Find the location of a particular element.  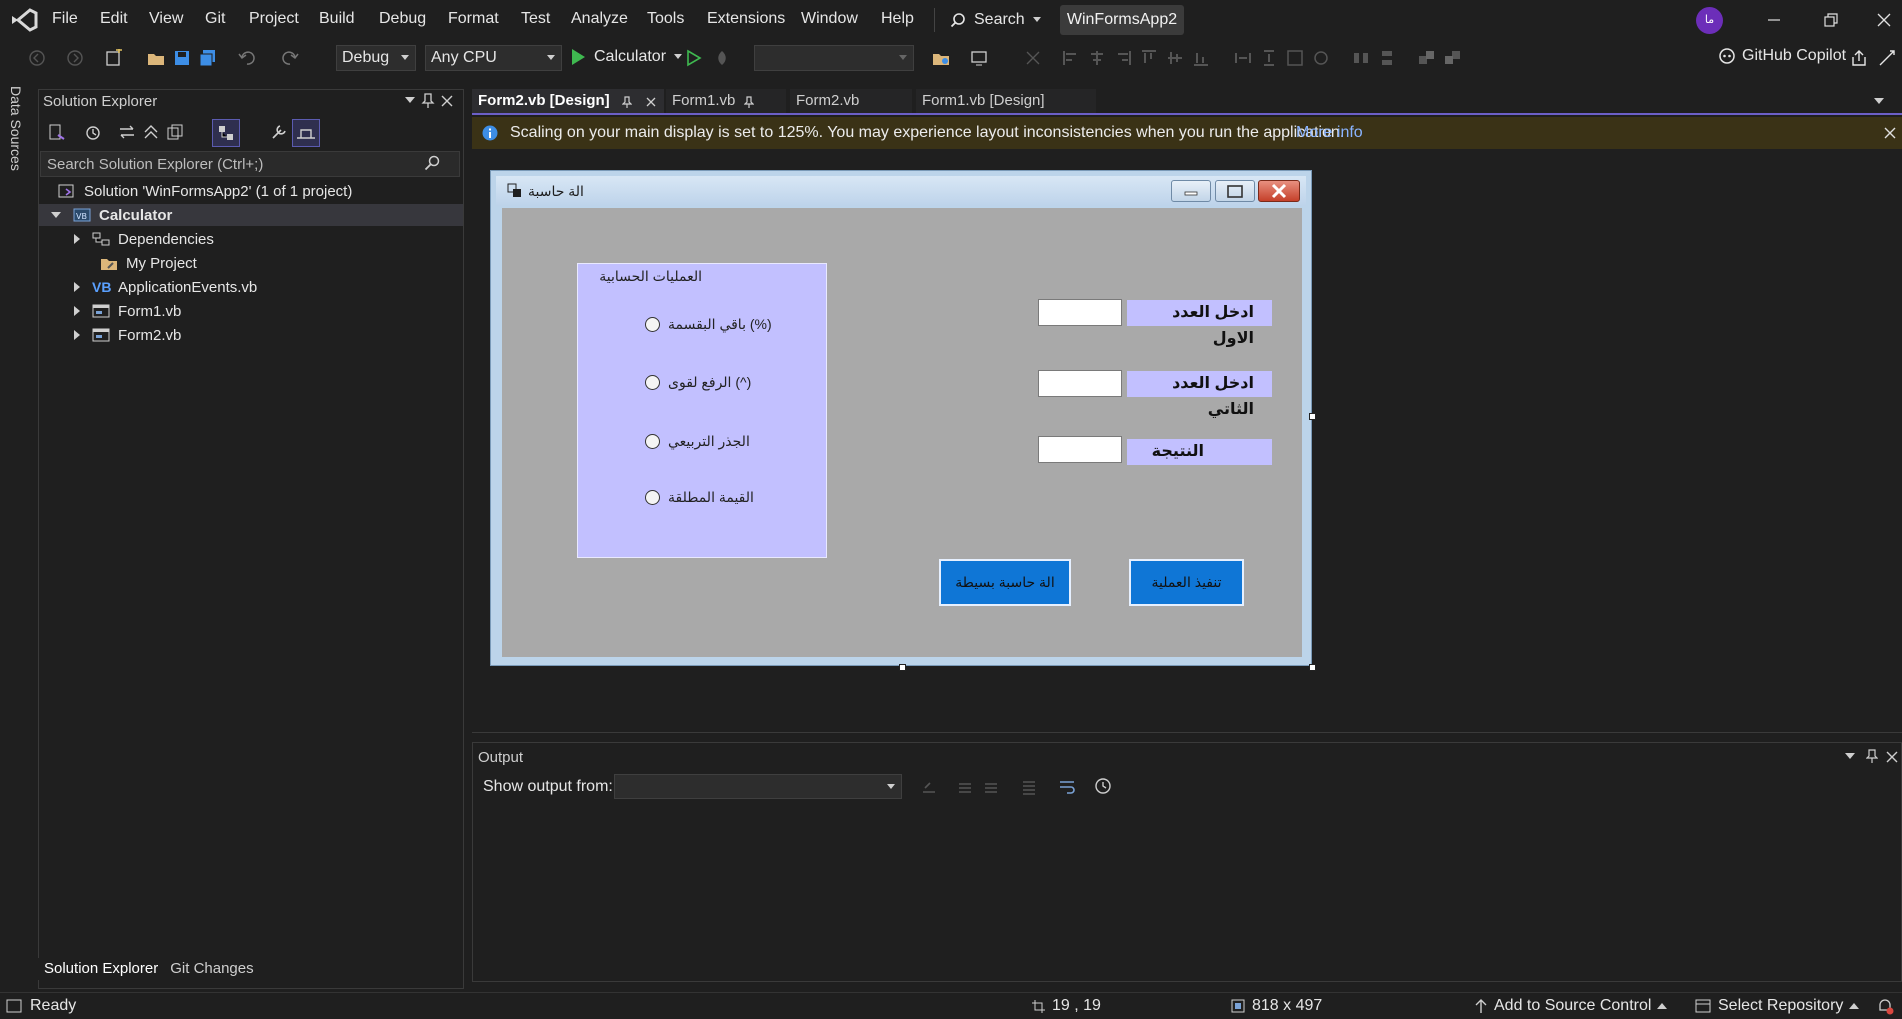

minimize-icon is located at coordinates (1774, 20).